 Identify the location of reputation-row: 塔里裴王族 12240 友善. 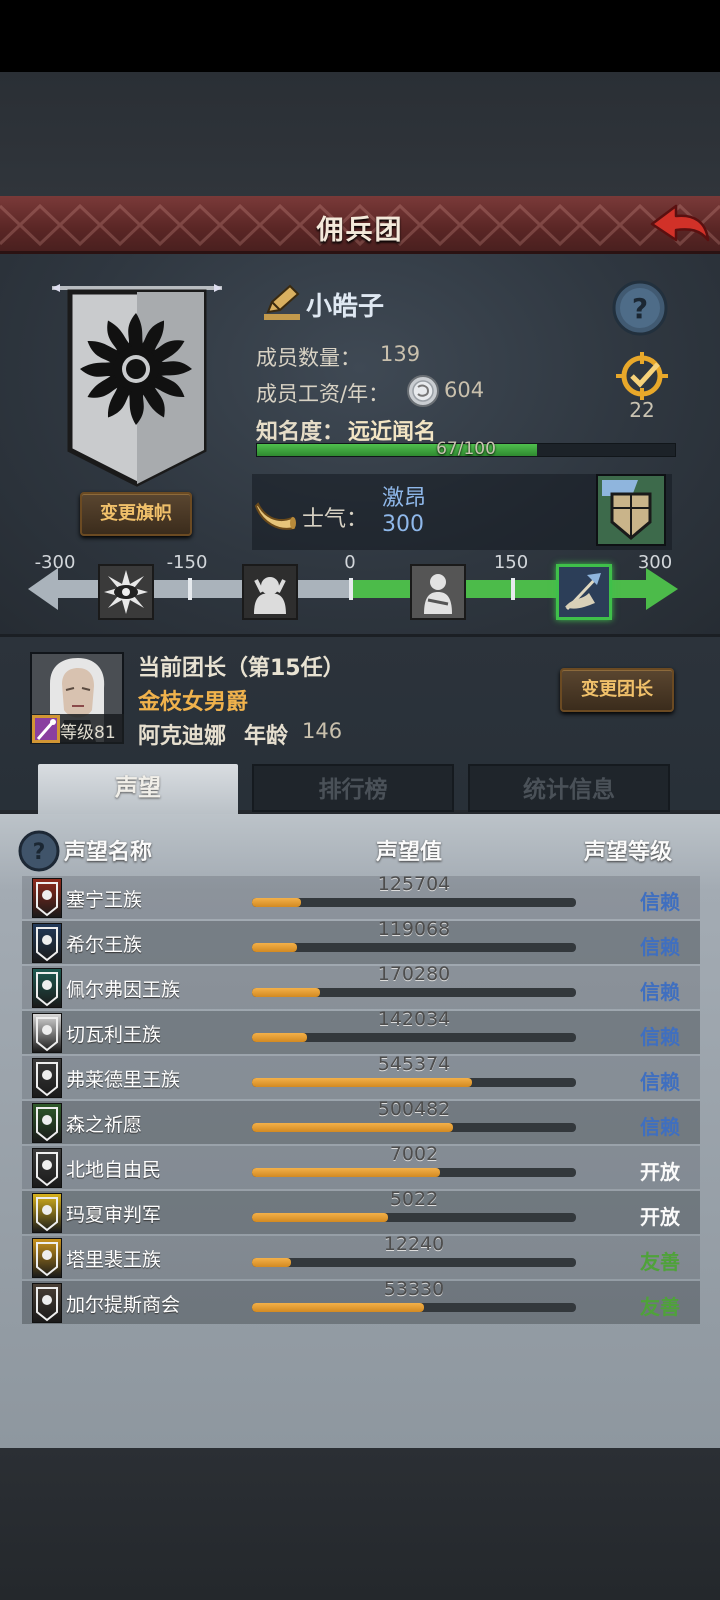
(361, 1256).